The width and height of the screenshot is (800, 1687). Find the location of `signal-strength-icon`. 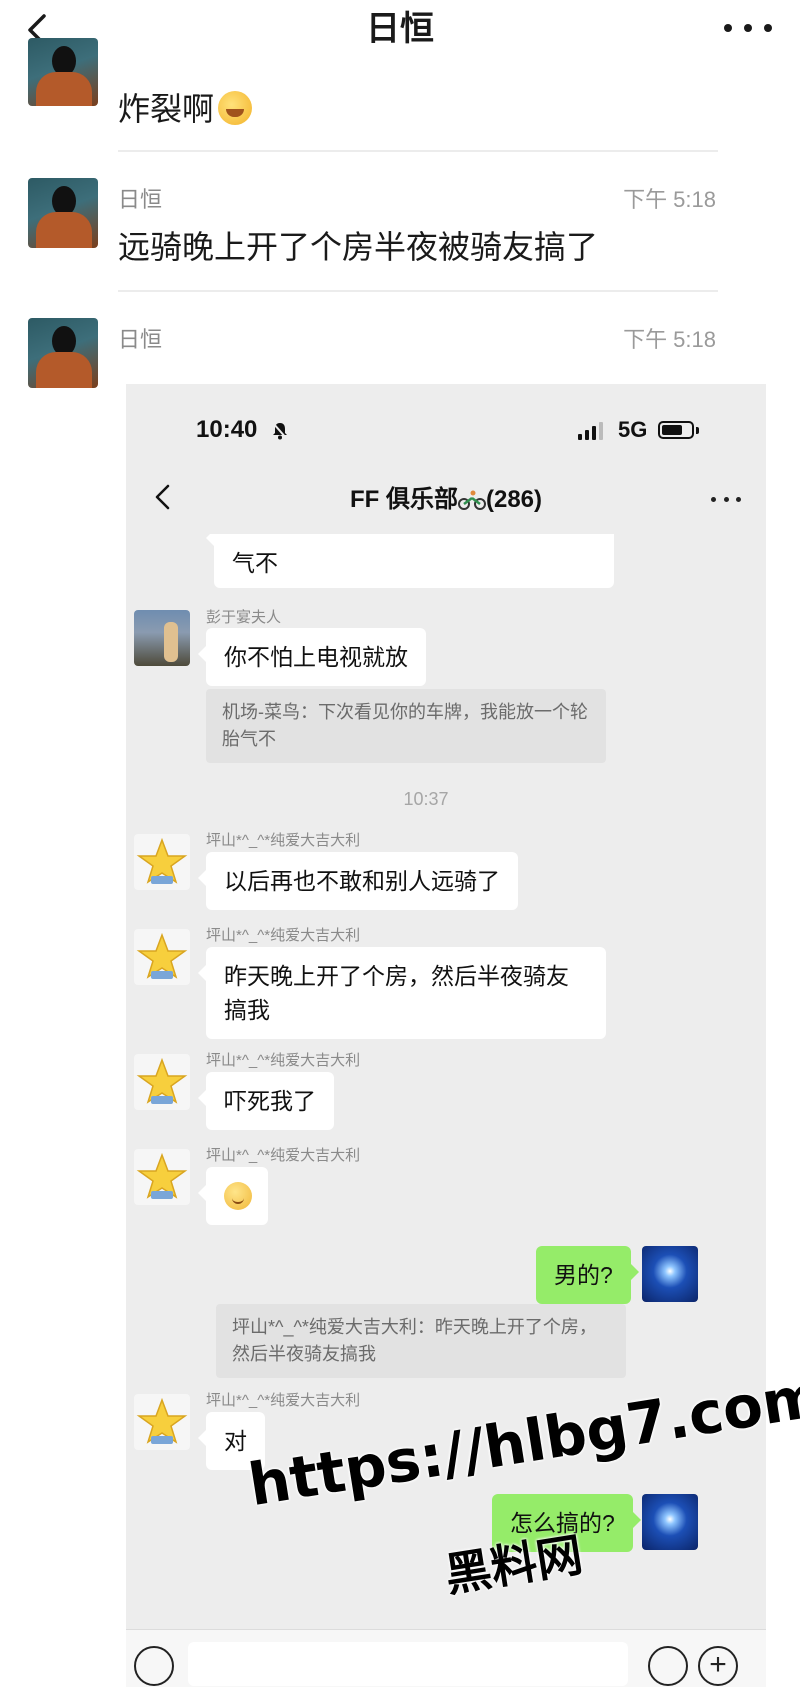

signal-strength-icon is located at coordinates (592, 431).